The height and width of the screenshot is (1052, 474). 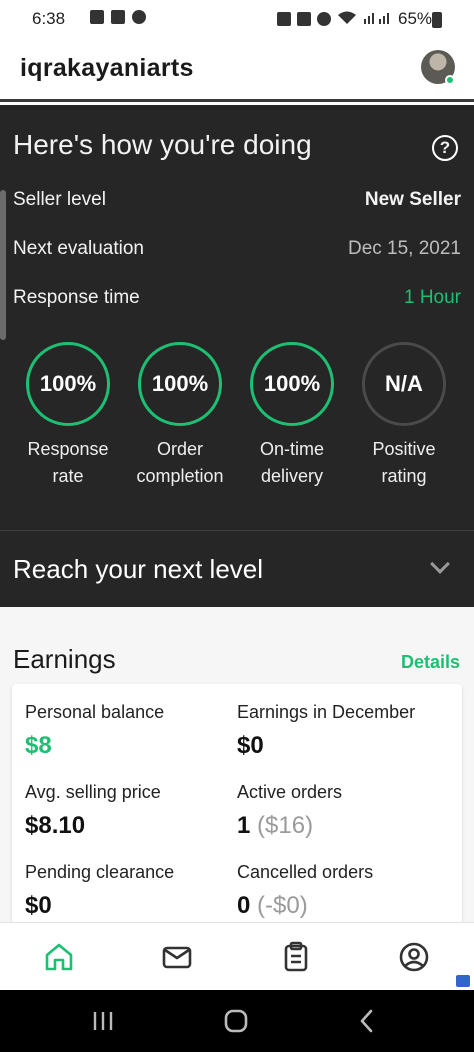 What do you see at coordinates (342, 891) in the screenshot?
I see `earnings-item-cancelled-orders: Cancelled orders 0 (-$0)` at bounding box center [342, 891].